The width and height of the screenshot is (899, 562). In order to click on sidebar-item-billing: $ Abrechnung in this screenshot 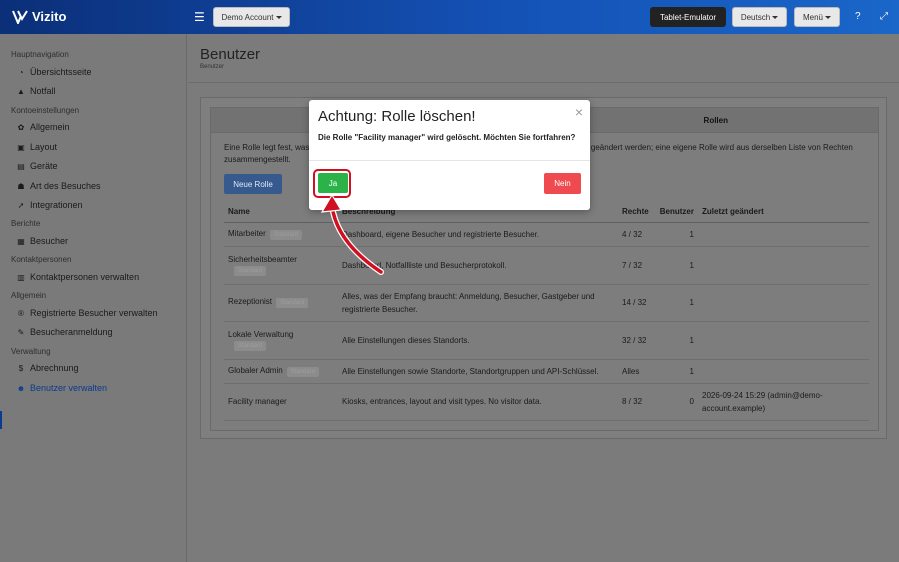, I will do `click(47, 368)`.